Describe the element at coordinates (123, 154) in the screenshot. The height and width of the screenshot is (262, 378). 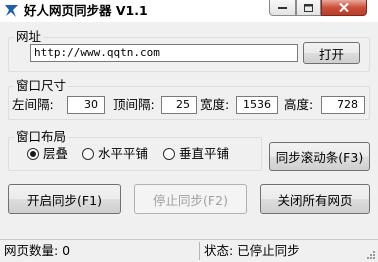
I see `radio-horizontal-tile-label: 水平平铺` at that location.